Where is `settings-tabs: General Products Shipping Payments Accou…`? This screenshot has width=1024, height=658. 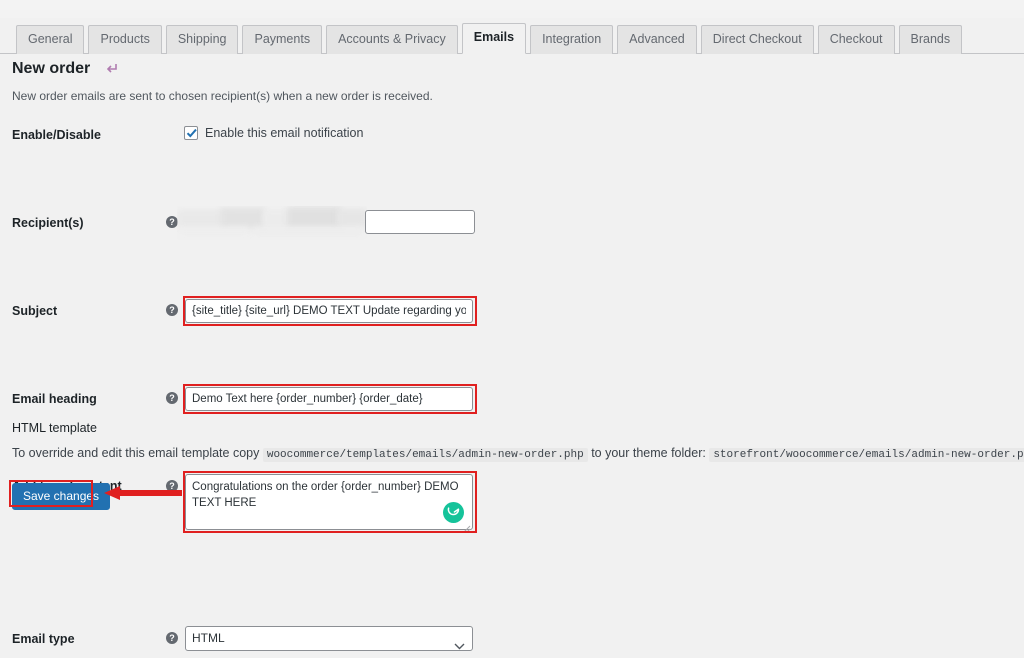 settings-tabs: General Products Shipping Payments Accou… is located at coordinates (489, 38).